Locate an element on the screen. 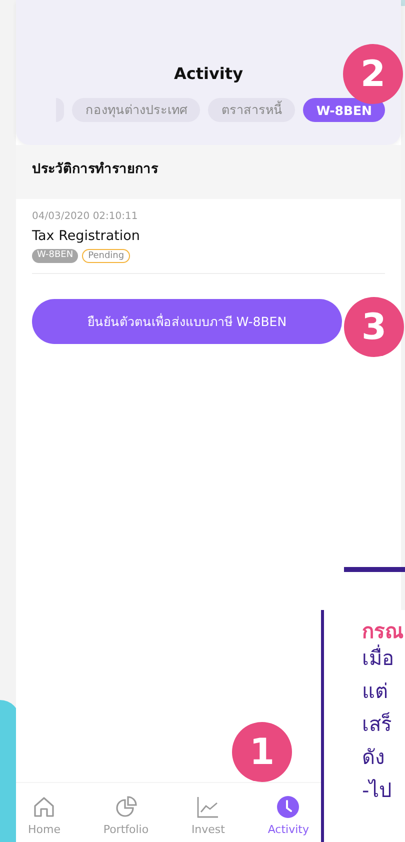 The width and height of the screenshot is (405, 842). screen-title: Activity is located at coordinates (208, 73).